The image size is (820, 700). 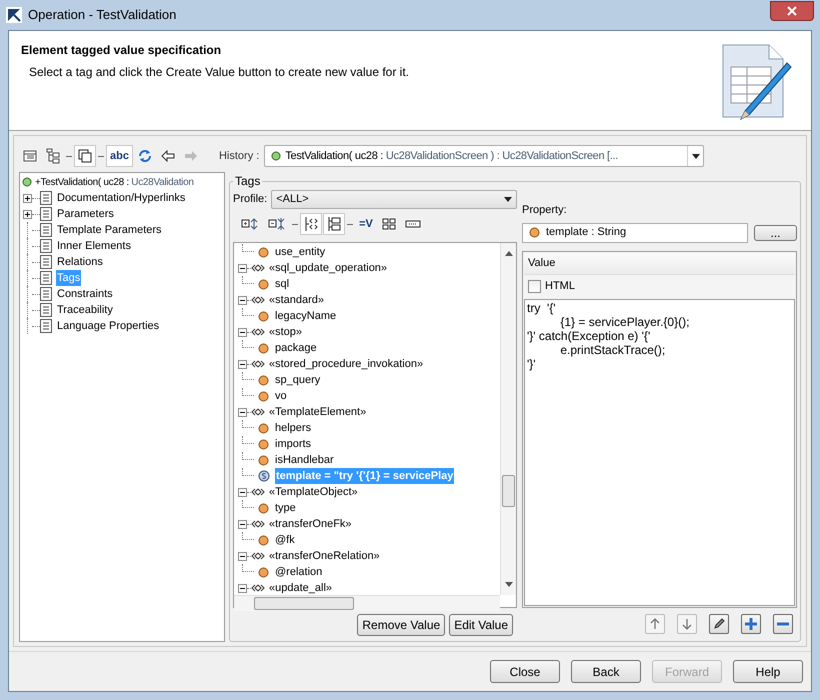 I want to click on dropdown-caret-icon, so click(x=508, y=199).